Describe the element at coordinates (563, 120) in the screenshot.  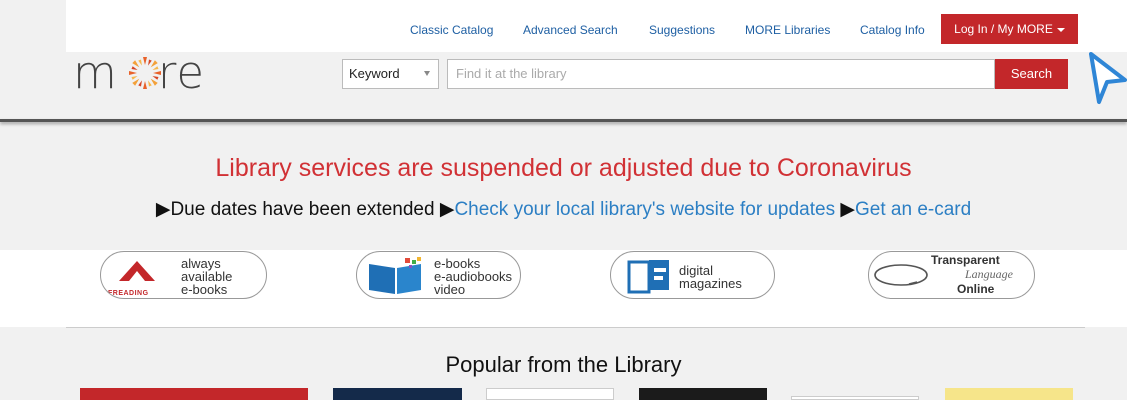
I see `header-divider` at that location.